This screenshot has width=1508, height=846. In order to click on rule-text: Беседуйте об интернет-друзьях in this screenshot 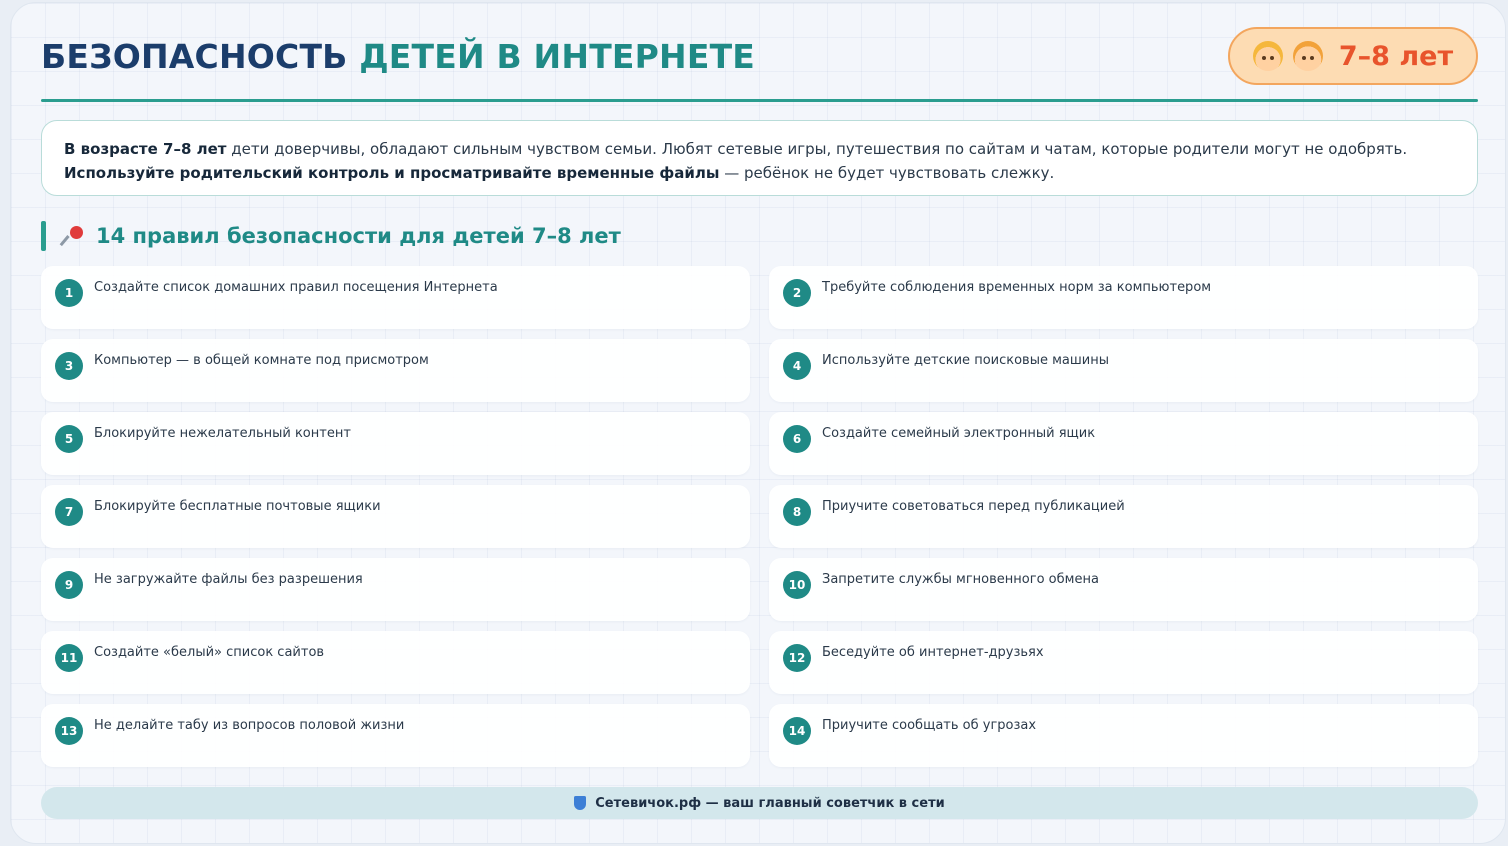, I will do `click(933, 652)`.